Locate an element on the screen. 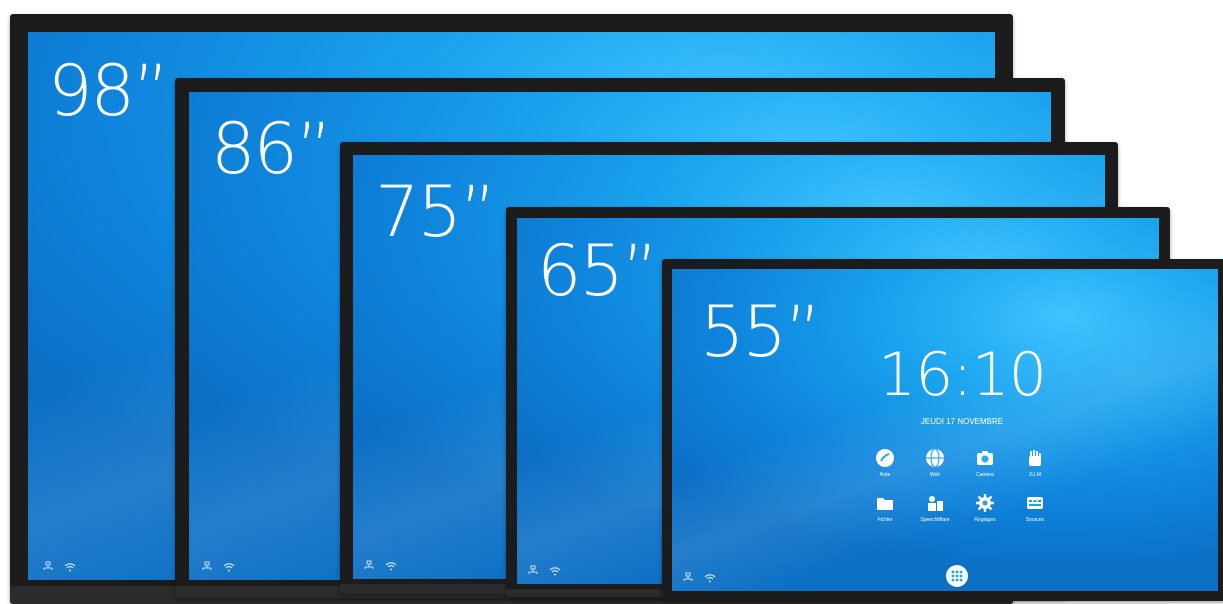 The width and height of the screenshot is (1223, 604). apps-grid-icon is located at coordinates (957, 576).